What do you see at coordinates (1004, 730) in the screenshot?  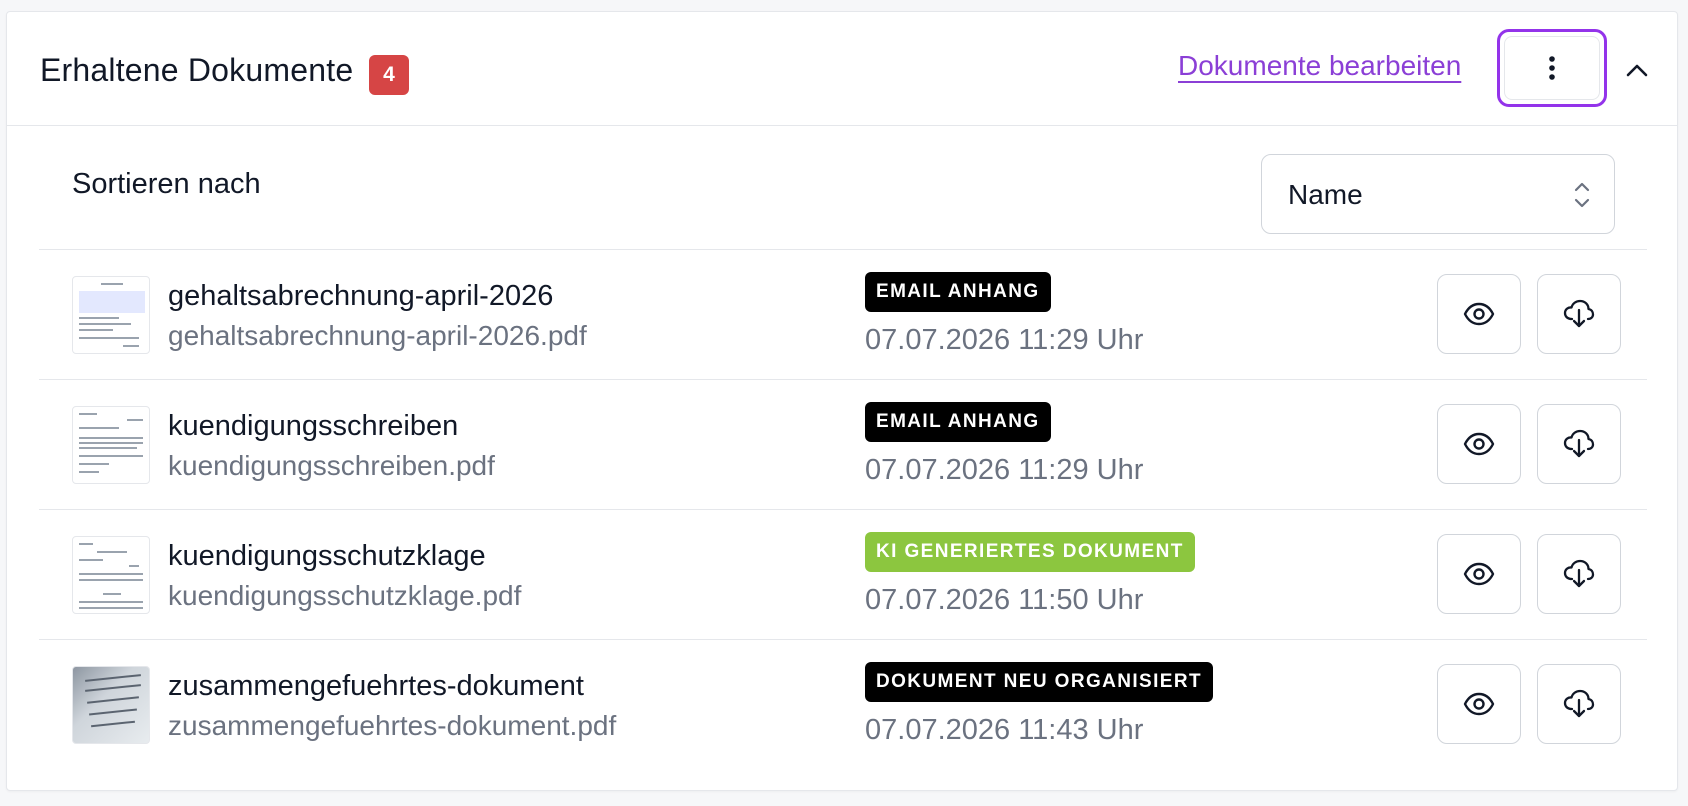 I see `document-date: 07.07.2026 11:43 Uhr` at bounding box center [1004, 730].